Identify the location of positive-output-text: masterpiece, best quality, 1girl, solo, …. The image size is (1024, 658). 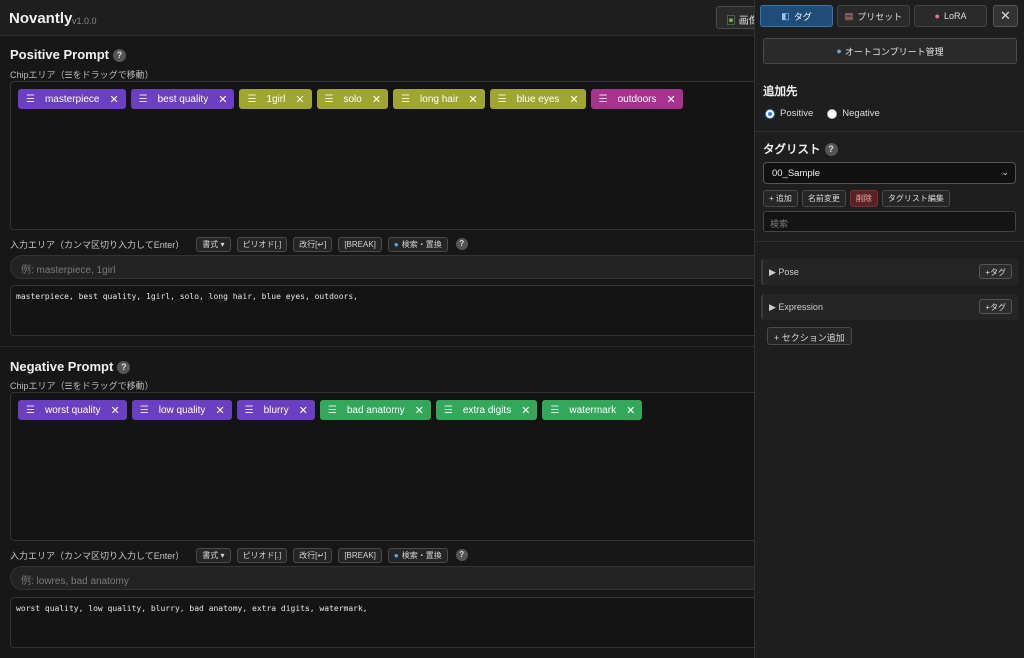
(390, 310).